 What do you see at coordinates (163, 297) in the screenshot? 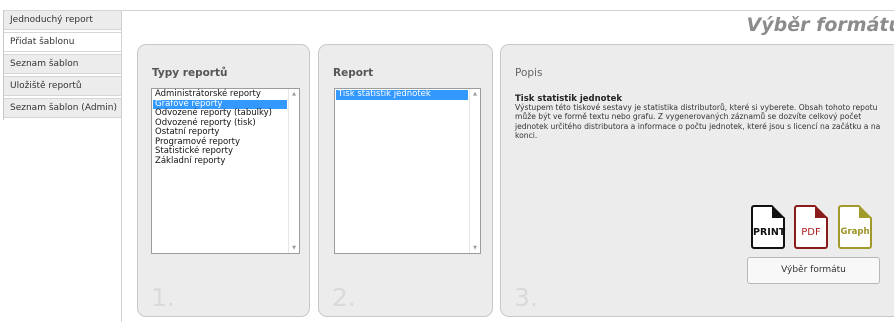
I see `step-number: 1.` at bounding box center [163, 297].